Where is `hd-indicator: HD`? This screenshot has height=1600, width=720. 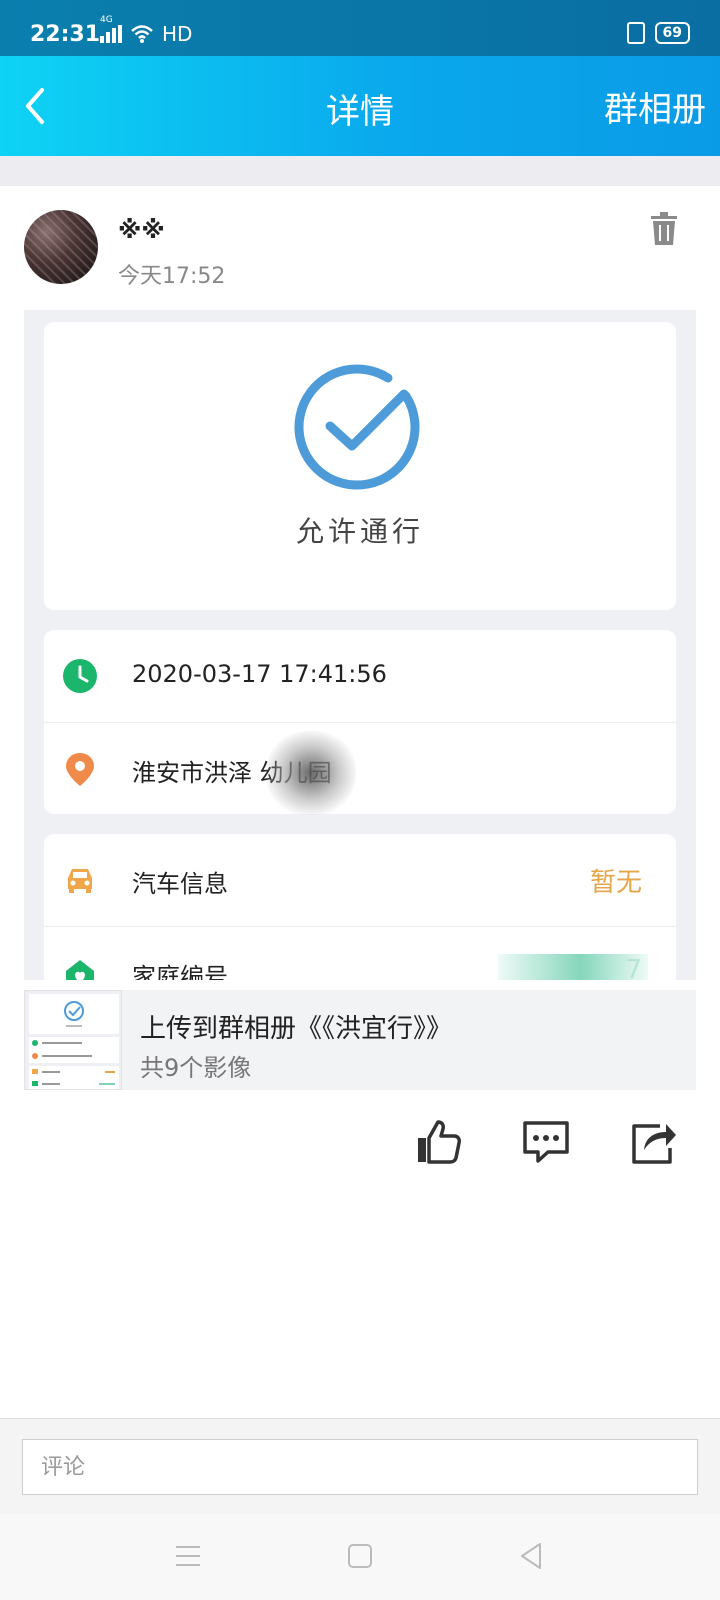 hd-indicator: HD is located at coordinates (177, 34).